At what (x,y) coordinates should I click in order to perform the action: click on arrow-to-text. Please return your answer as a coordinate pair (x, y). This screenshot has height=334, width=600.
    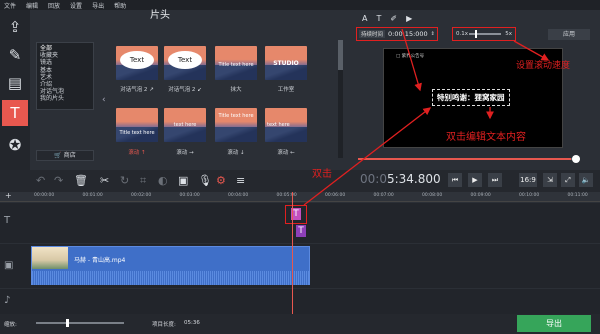
    Looking at the image, I should click on (367, 156).